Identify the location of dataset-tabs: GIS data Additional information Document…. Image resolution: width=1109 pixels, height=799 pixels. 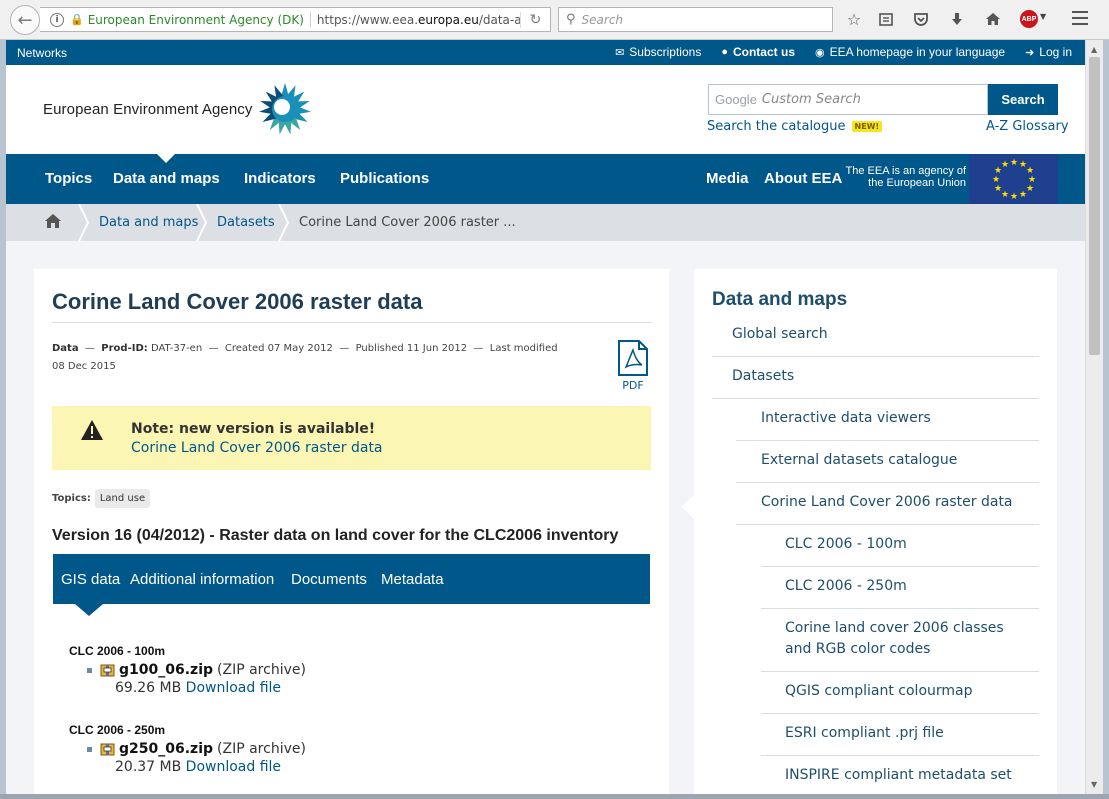
(351, 585).